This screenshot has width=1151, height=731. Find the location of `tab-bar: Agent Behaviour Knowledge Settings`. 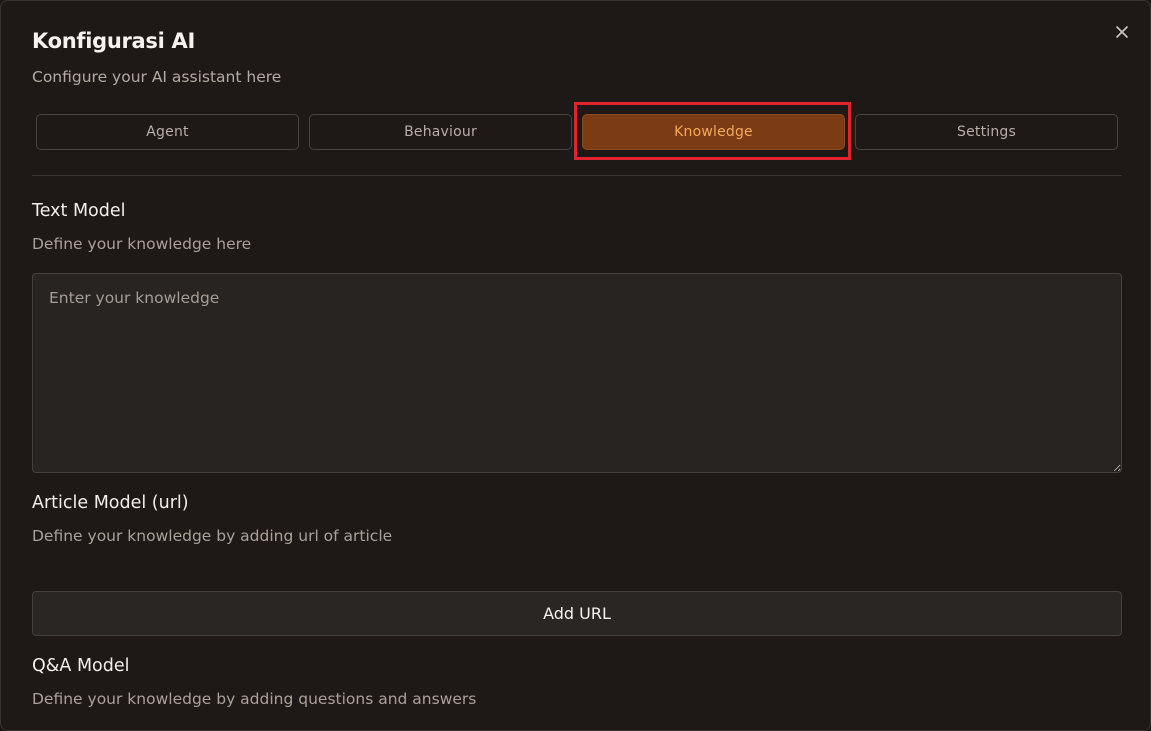

tab-bar: Agent Behaviour Knowledge Settings is located at coordinates (577, 132).